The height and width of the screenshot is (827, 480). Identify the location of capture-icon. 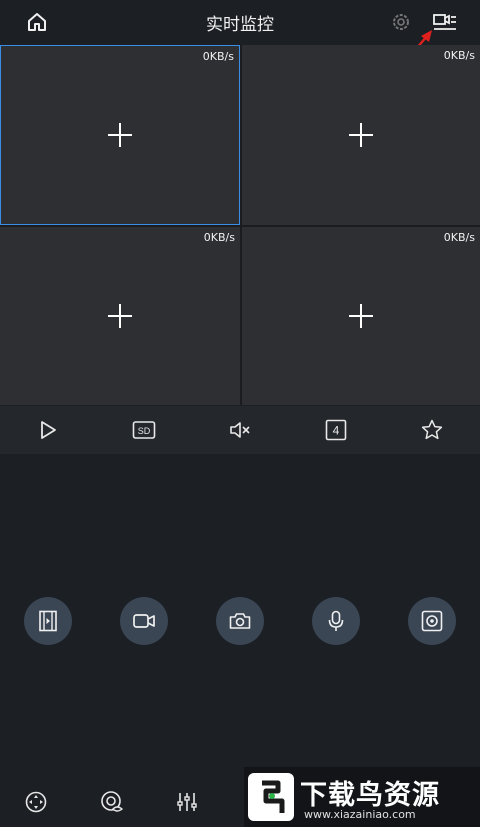
(432, 621).